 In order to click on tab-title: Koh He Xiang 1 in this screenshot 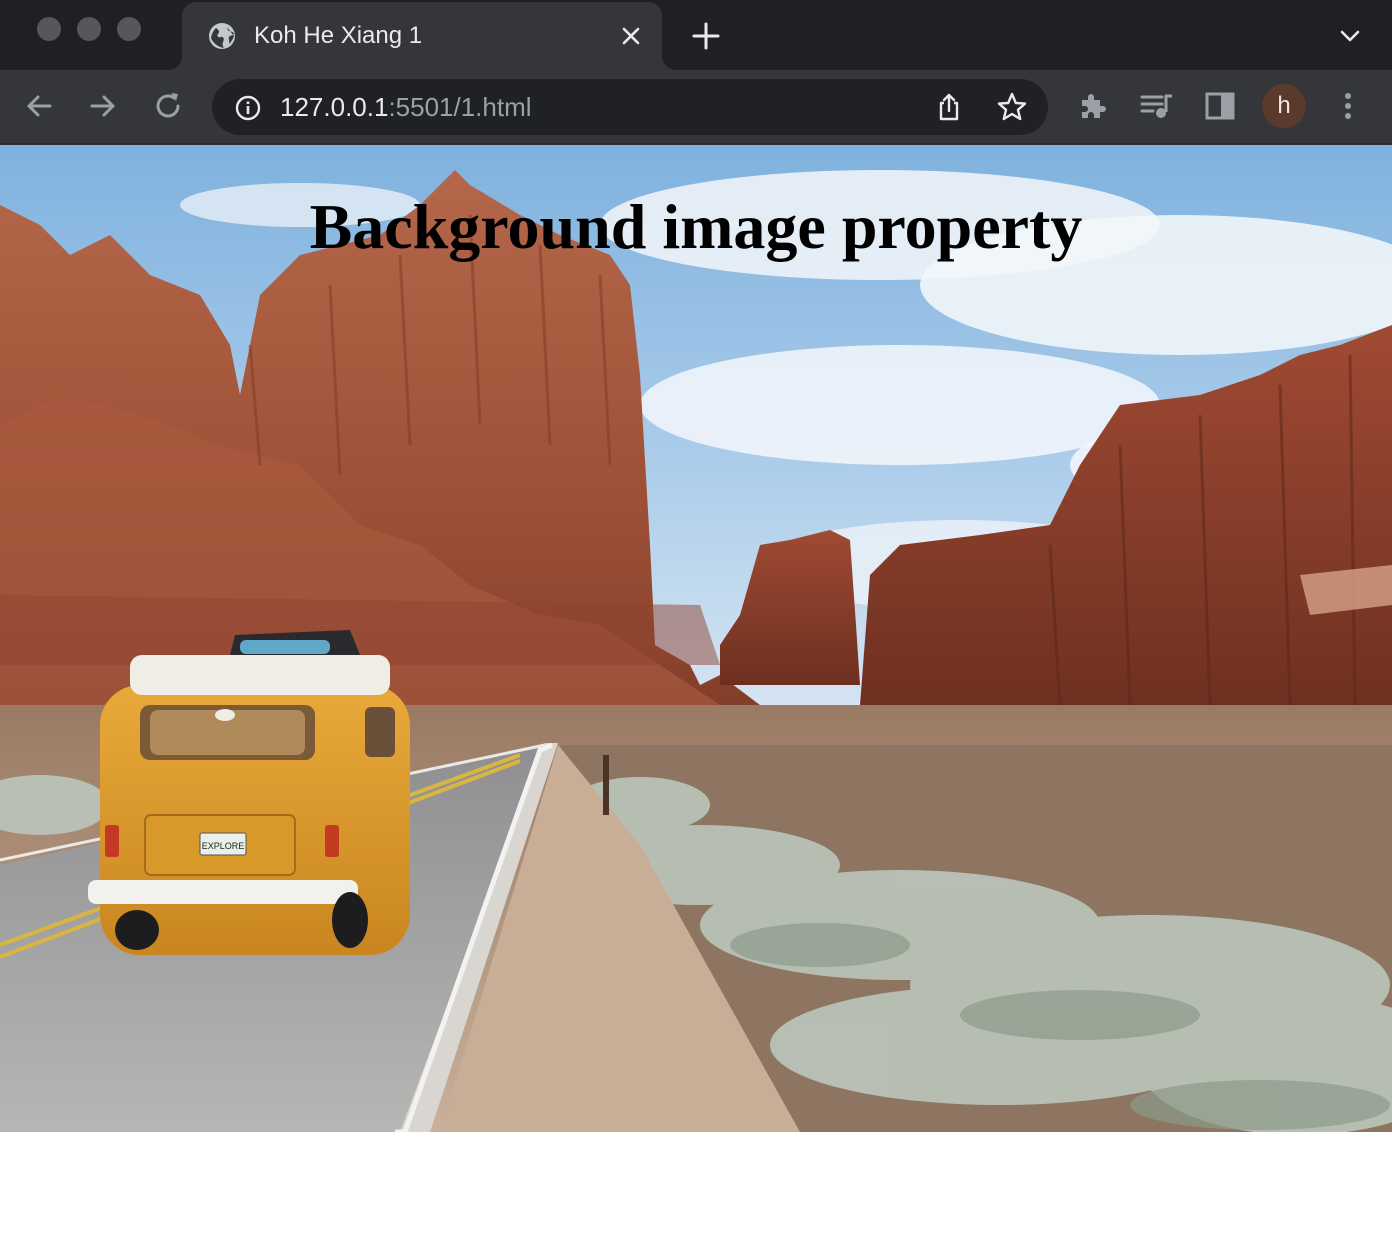, I will do `click(338, 35)`.